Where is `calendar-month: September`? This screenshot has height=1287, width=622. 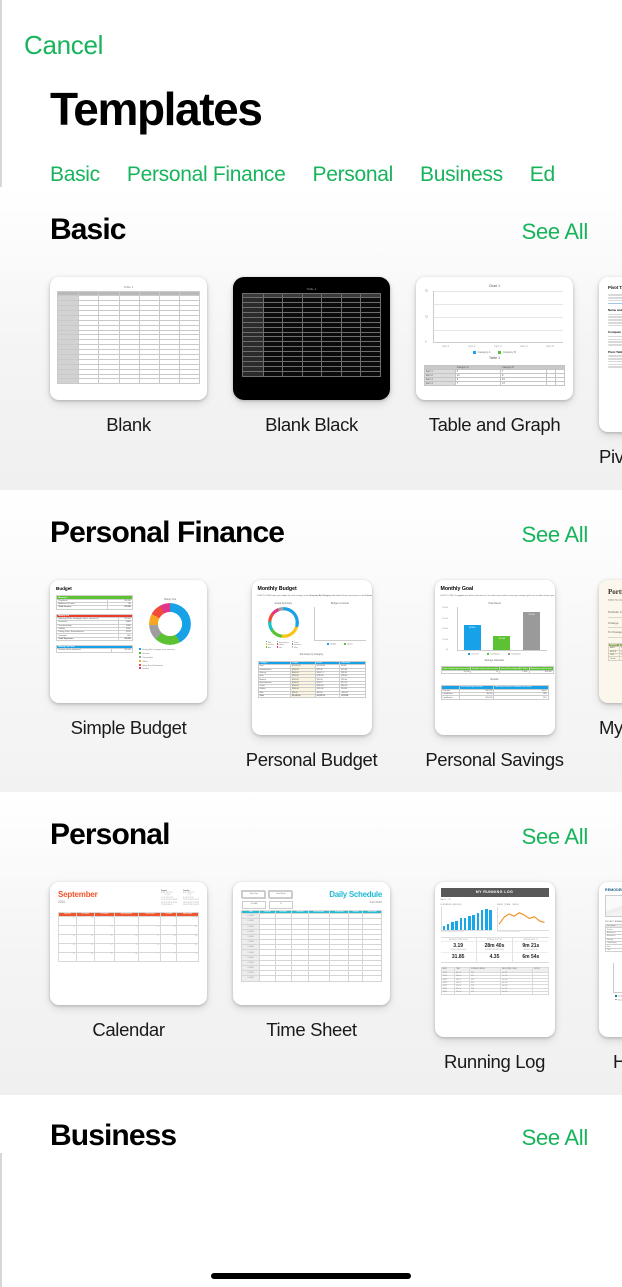 calendar-month: September is located at coordinates (78, 894).